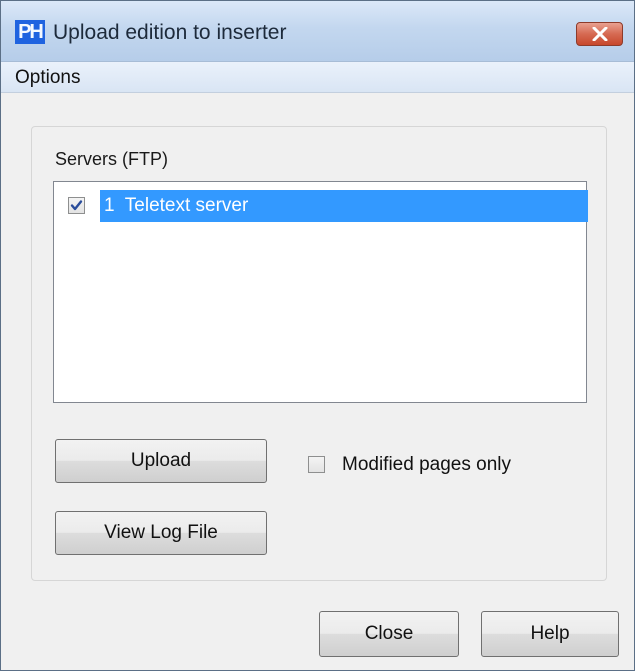 The width and height of the screenshot is (635, 671). What do you see at coordinates (112, 159) in the screenshot?
I see `servers-group-label: Servers (FTP)` at bounding box center [112, 159].